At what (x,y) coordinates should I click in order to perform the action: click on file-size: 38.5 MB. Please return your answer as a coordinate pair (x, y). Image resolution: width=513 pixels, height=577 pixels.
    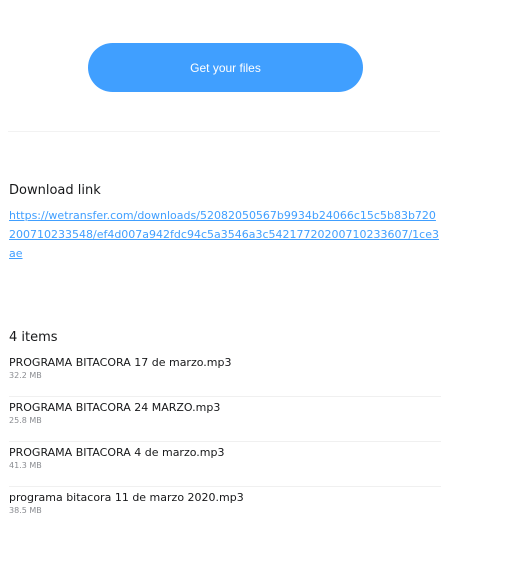
    Looking at the image, I should click on (25, 510).